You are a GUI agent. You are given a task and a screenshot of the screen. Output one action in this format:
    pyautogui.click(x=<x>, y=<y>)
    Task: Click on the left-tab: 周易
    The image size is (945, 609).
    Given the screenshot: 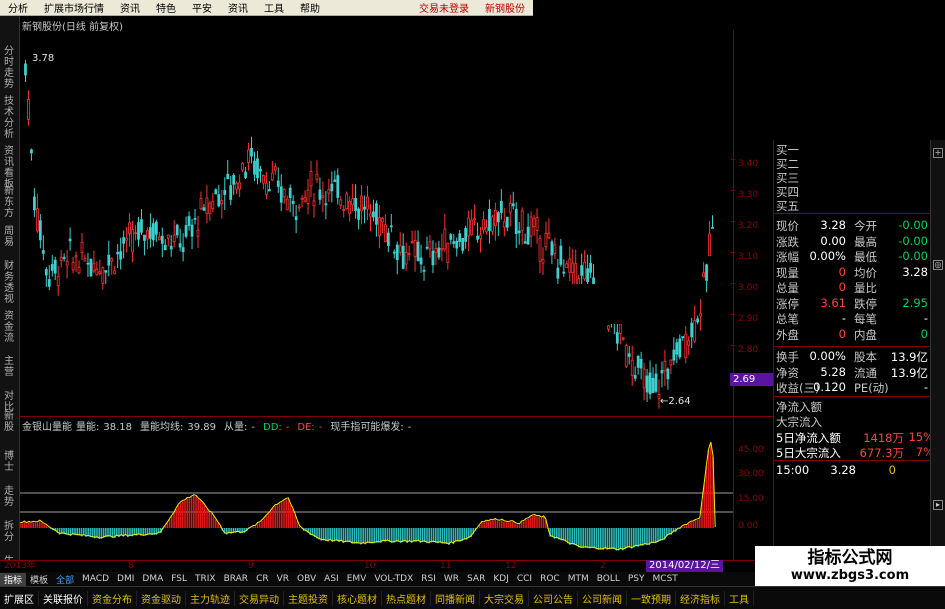 What is the action you would take?
    pyautogui.click(x=9, y=237)
    